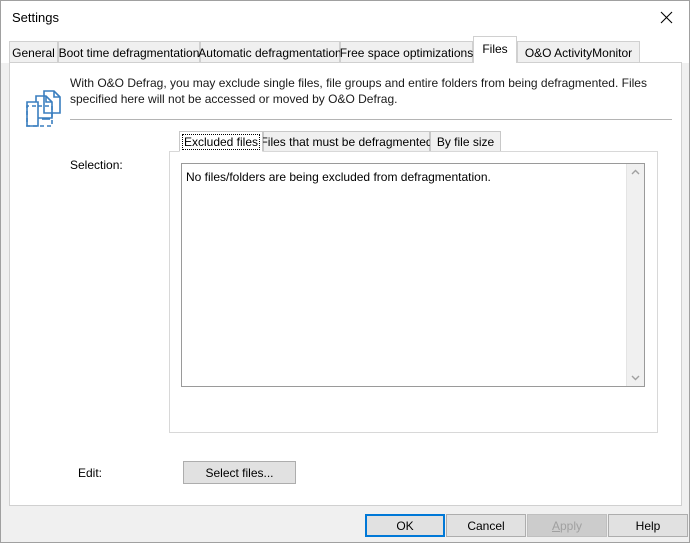 The height and width of the screenshot is (543, 690). What do you see at coordinates (635, 172) in the screenshot?
I see `chevron-up-icon` at bounding box center [635, 172].